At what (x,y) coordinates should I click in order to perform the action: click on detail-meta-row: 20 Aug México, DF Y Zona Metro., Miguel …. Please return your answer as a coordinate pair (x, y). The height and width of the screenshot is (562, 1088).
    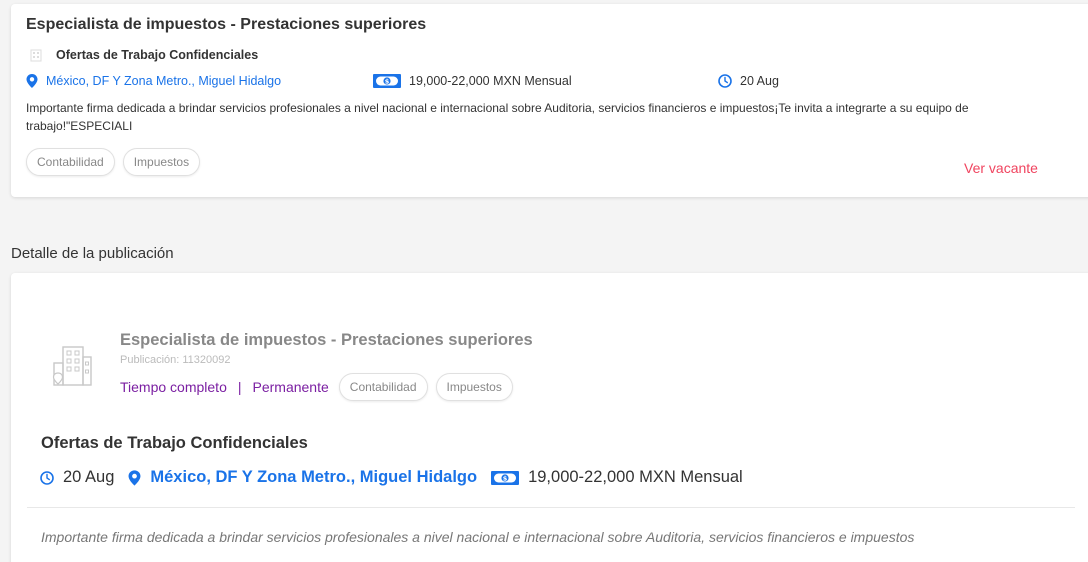
    Looking at the image, I should click on (398, 477).